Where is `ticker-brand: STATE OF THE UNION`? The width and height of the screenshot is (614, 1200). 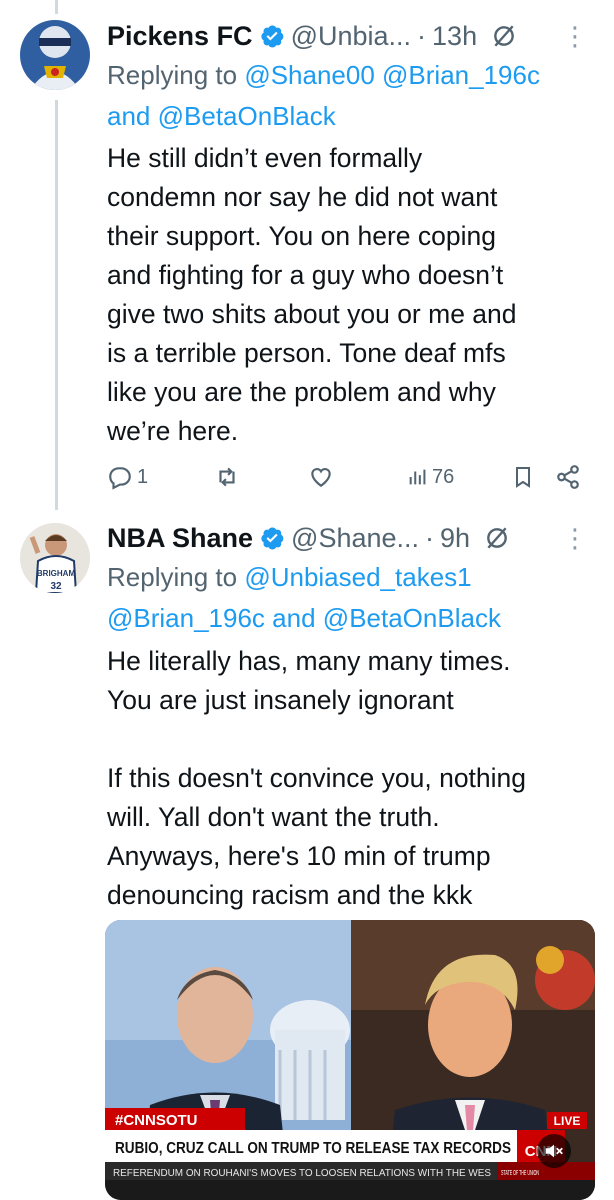 ticker-brand: STATE OF THE UNION is located at coordinates (520, 1173).